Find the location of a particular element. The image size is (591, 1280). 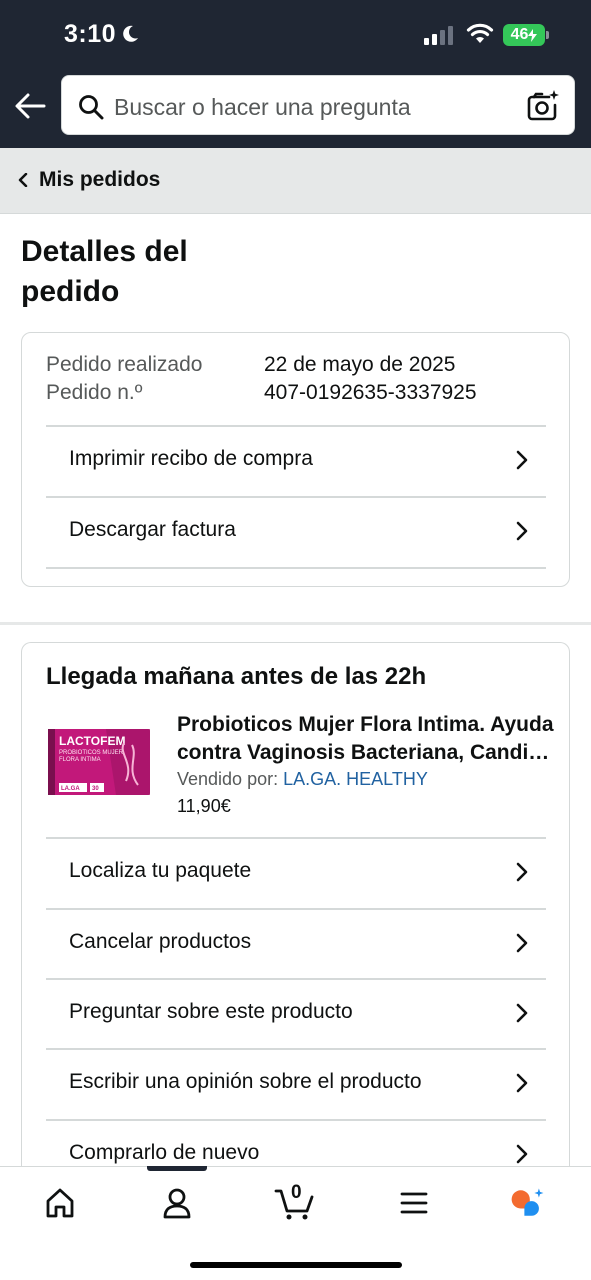

cellular-signal-icon is located at coordinates (438, 35).